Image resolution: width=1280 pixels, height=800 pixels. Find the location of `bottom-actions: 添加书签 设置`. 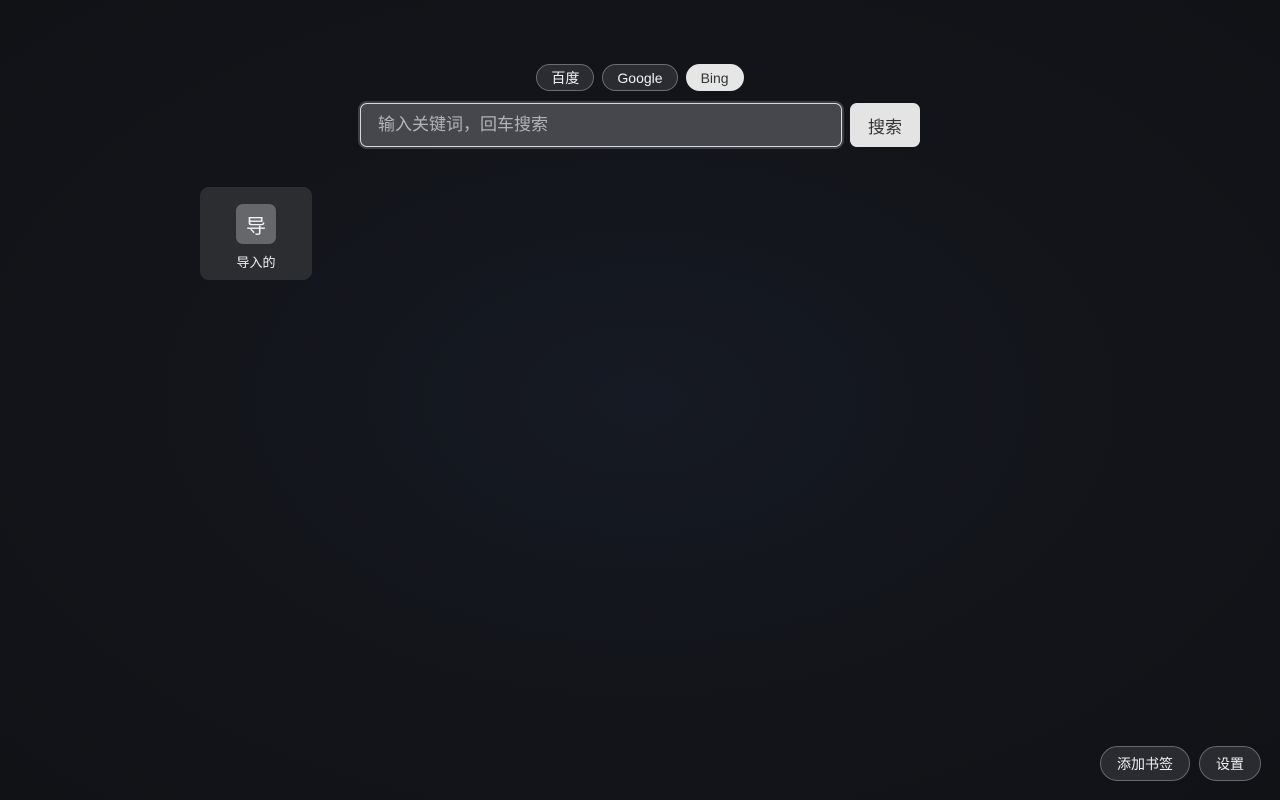

bottom-actions: 添加书签 设置 is located at coordinates (1180, 763).